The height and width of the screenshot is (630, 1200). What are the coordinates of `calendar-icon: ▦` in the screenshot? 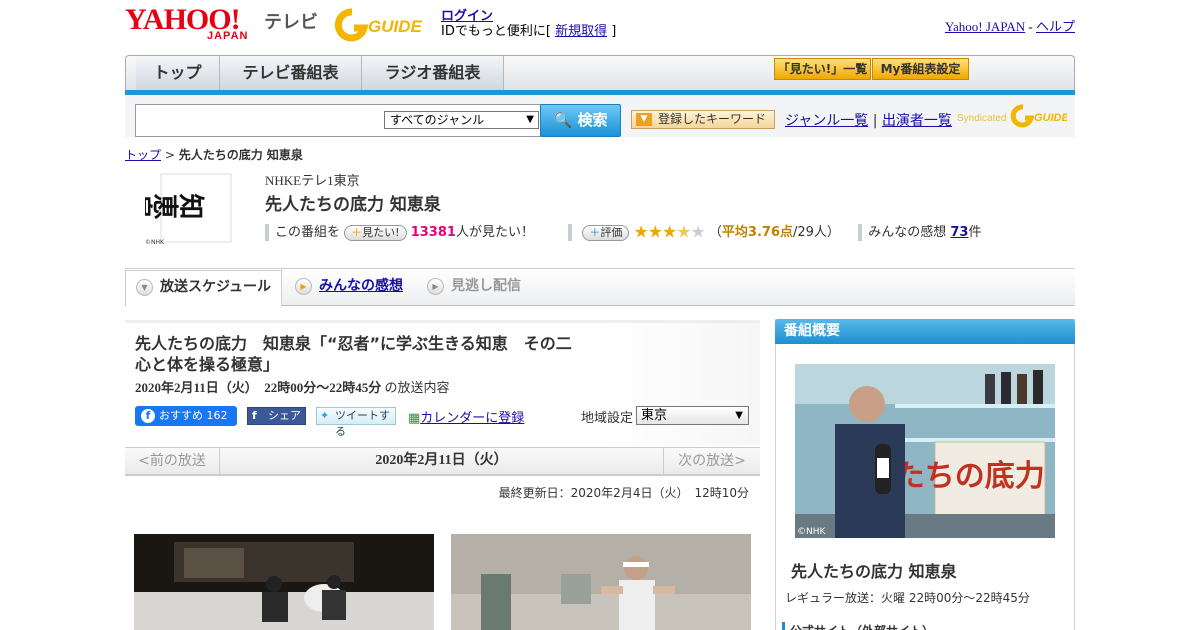 It's located at (414, 418).